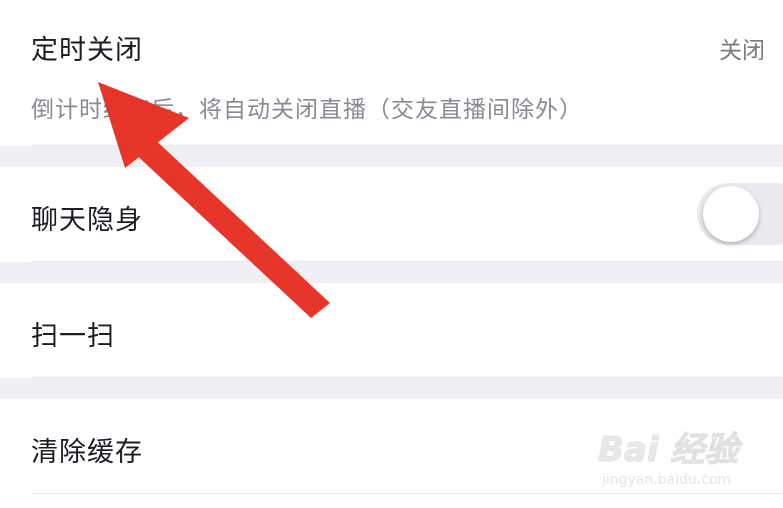  I want to click on timer-close-value: 关闭, so click(742, 48).